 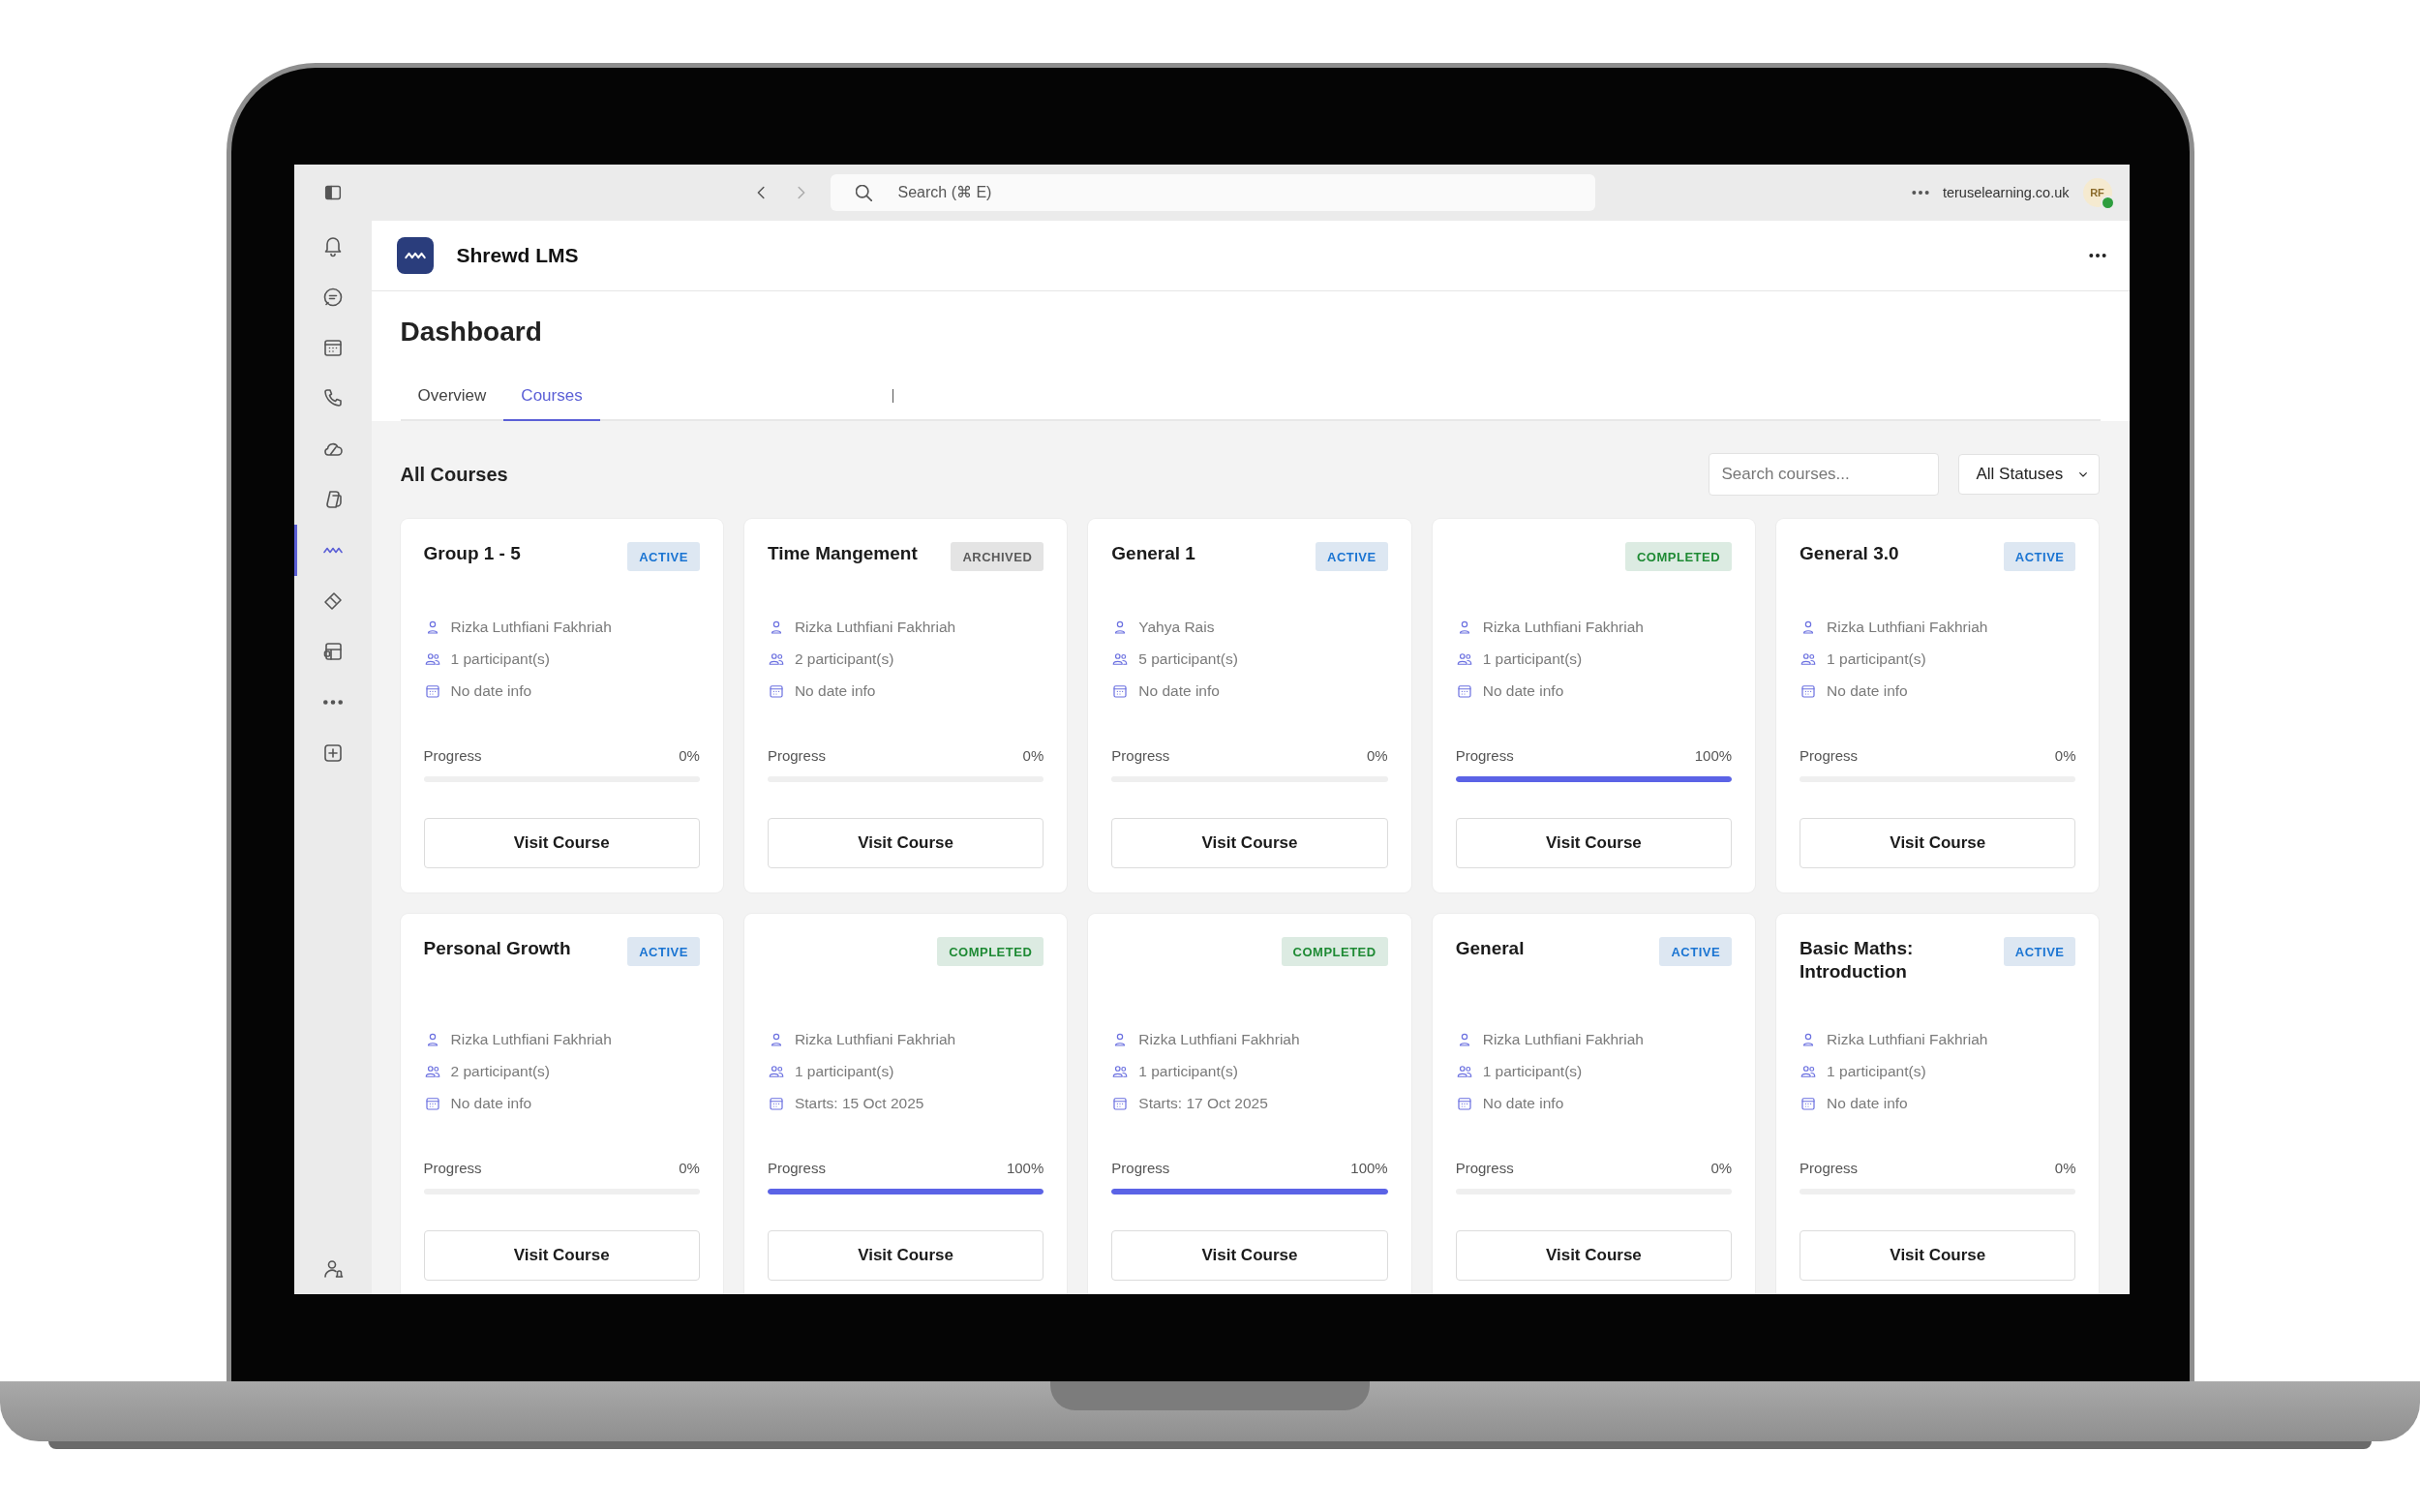 I want to click on avatar: RF, so click(x=2097, y=192).